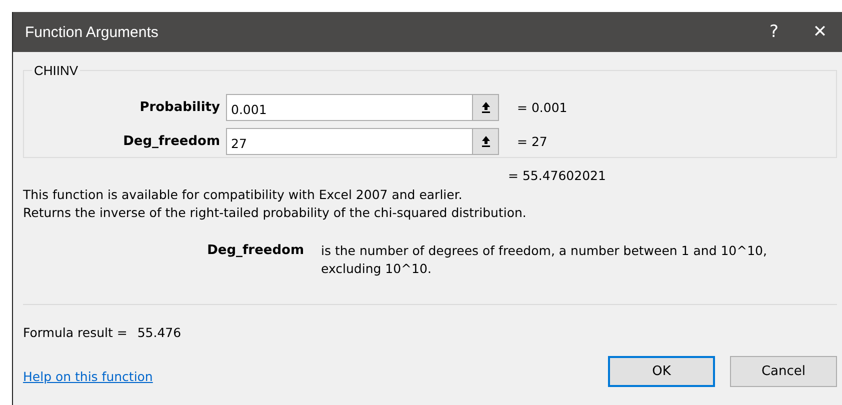 This screenshot has width=842, height=405. What do you see at coordinates (88, 376) in the screenshot?
I see `help-link: Help on this function` at bounding box center [88, 376].